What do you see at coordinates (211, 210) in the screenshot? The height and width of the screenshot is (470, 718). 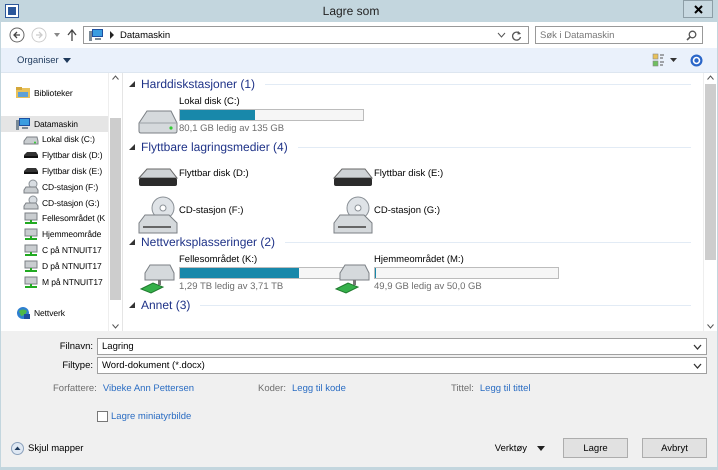 I see `drive-name: CD-stasjon (F:)` at bounding box center [211, 210].